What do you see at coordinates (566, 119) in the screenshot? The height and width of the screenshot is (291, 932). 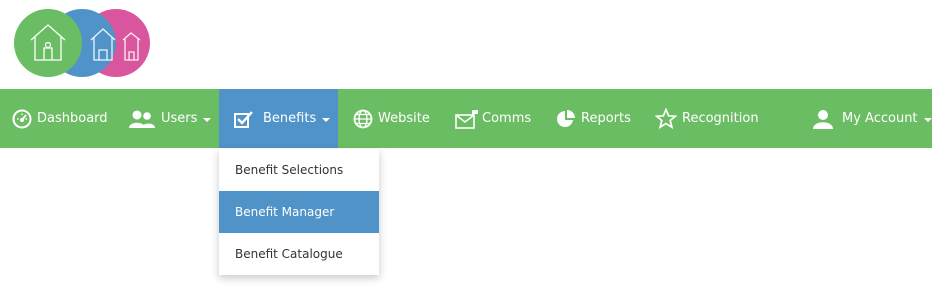 I see `pie-chart-icon` at bounding box center [566, 119].